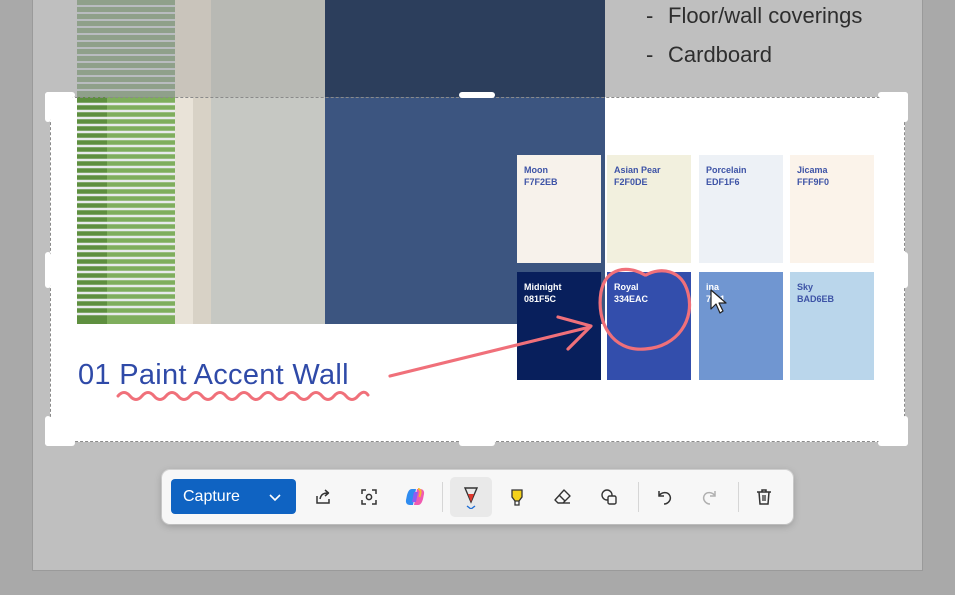  I want to click on visual-search-button, so click(369, 497).